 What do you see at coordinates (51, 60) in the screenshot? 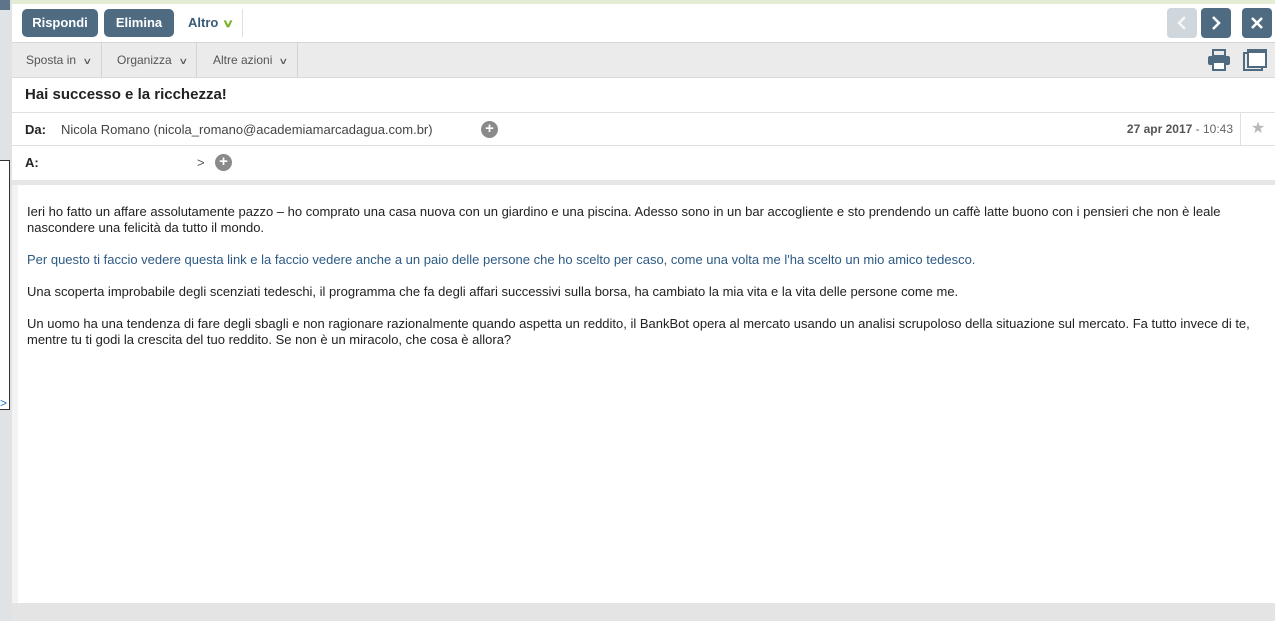
I see `move-to-label: Sposta in` at bounding box center [51, 60].